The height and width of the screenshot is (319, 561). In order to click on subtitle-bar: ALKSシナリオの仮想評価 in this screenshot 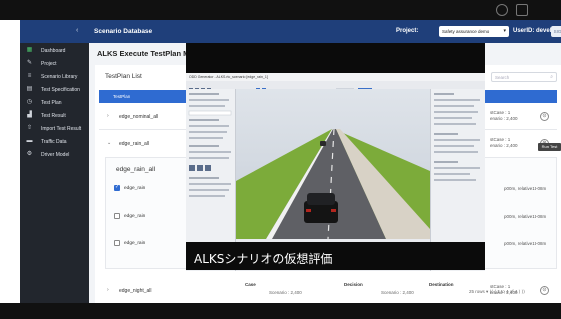, I will do `click(335, 256)`.